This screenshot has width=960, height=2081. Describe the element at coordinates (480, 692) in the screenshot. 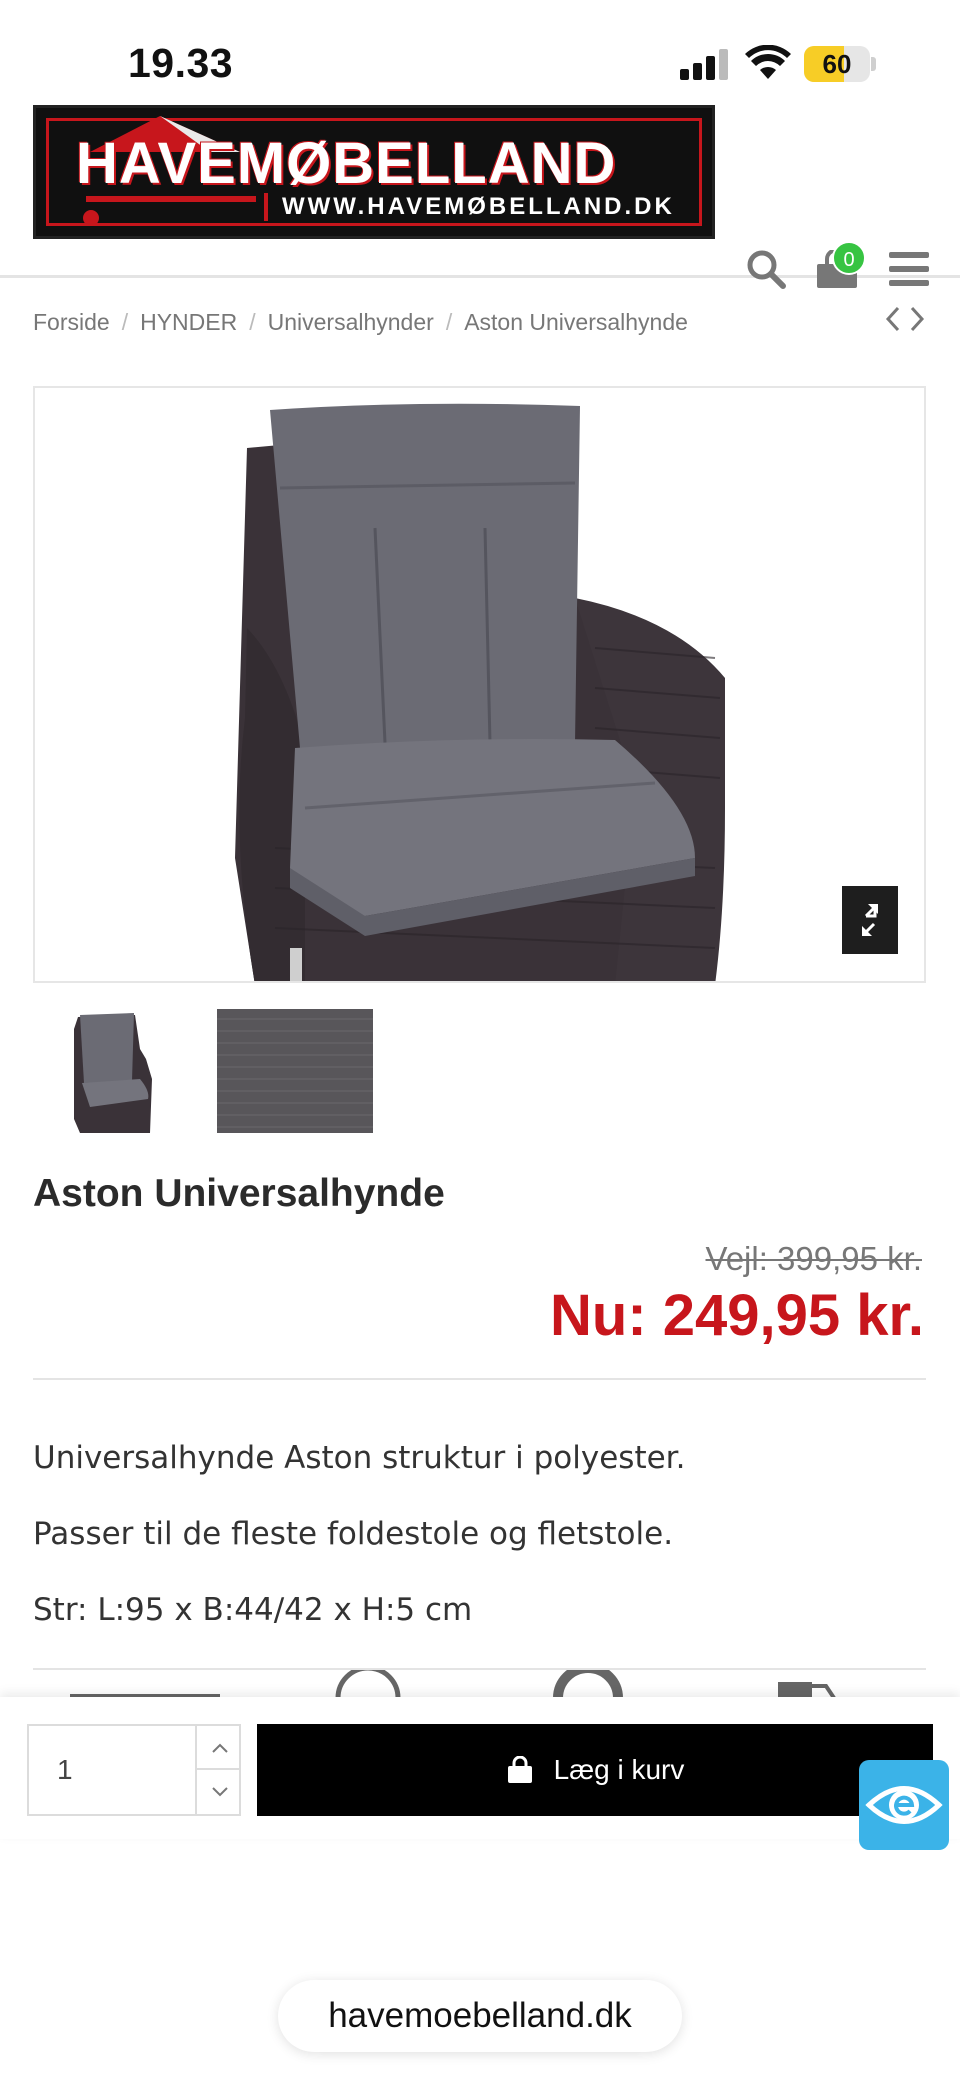

I see `chair-image` at that location.